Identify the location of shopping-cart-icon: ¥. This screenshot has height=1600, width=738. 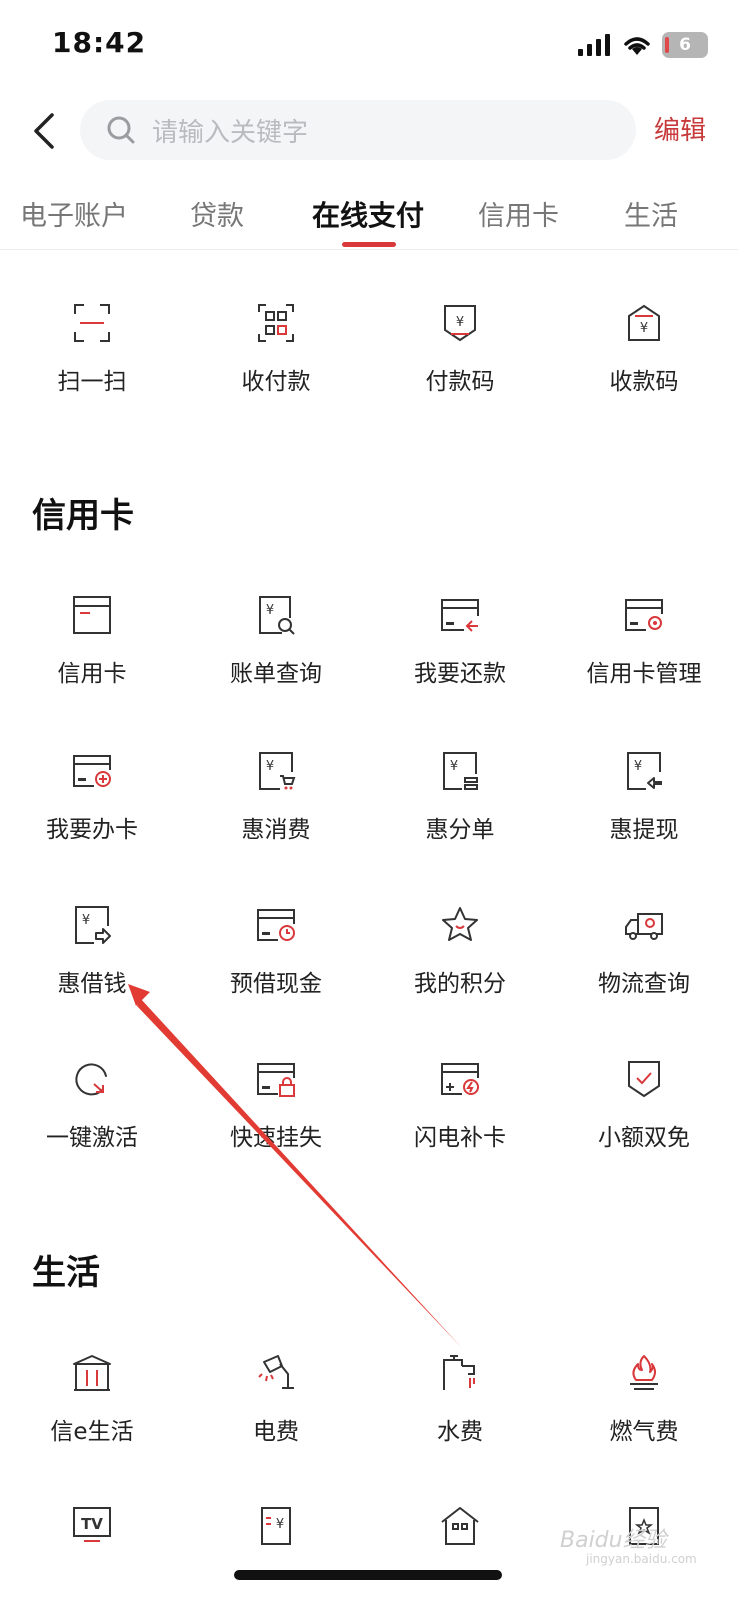
(276, 771).